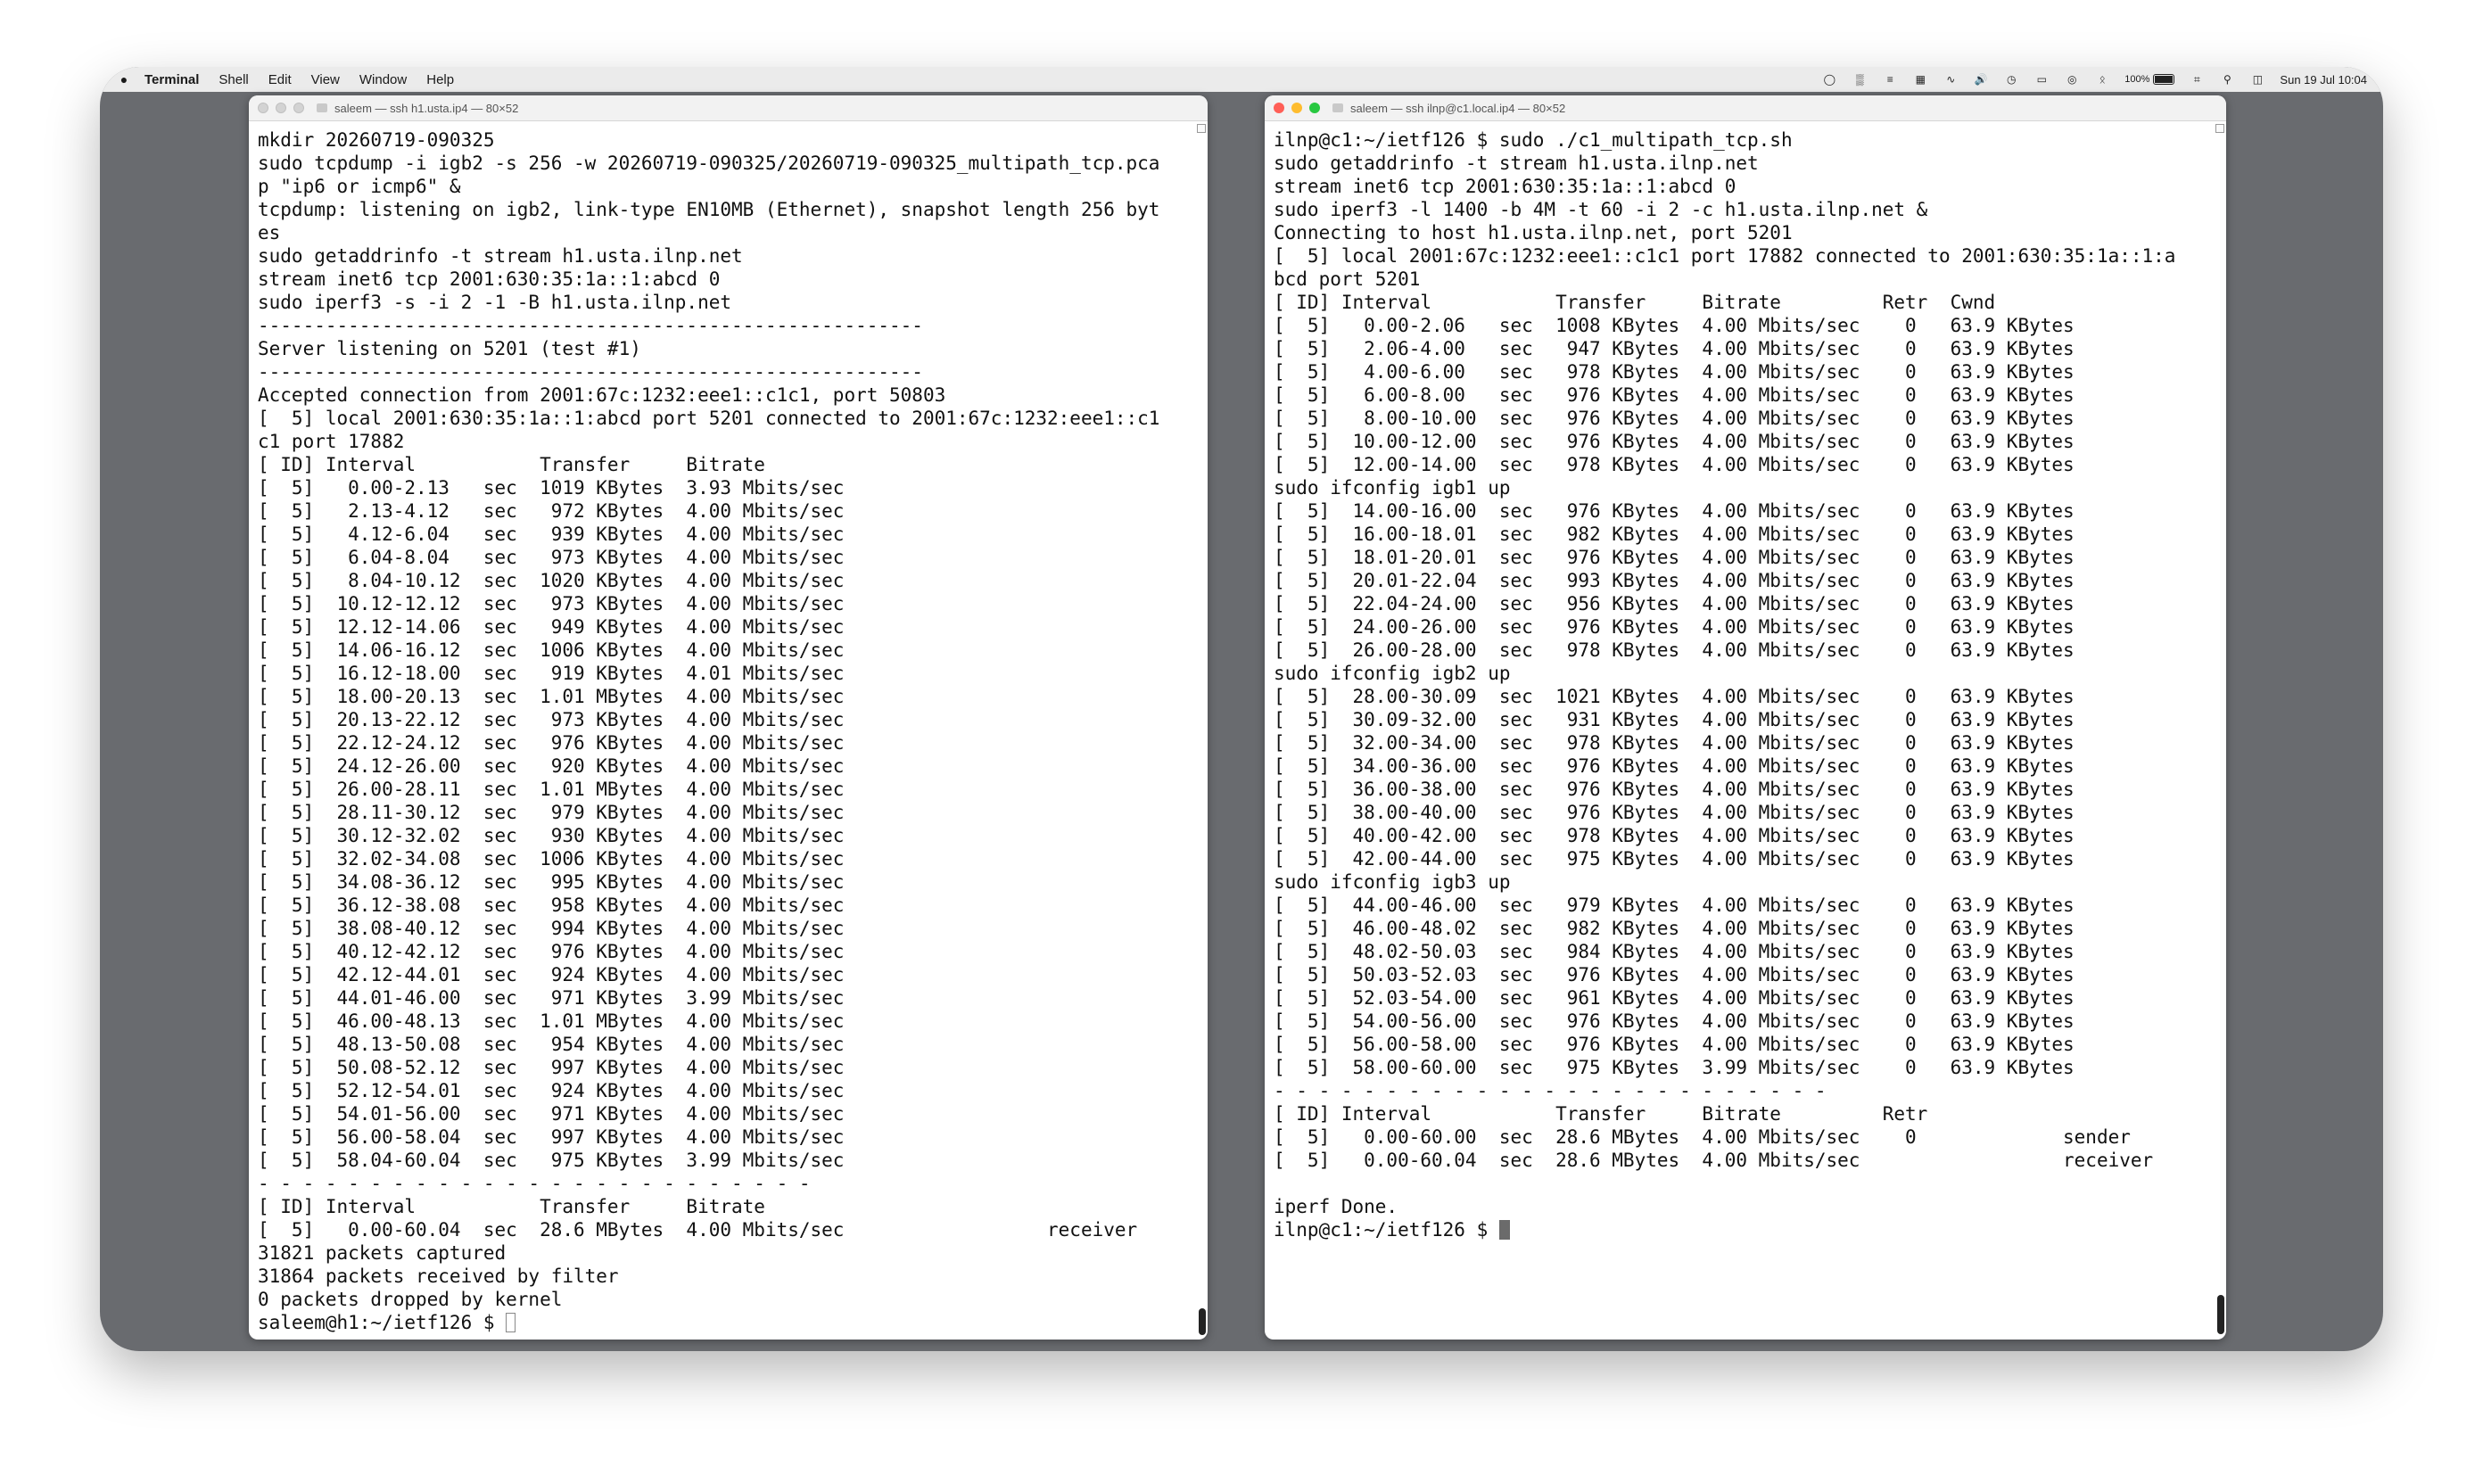 This screenshot has width=2483, height=1484. Describe the element at coordinates (1601, 1114) in the screenshot. I see `terminal-line: [ ID] Interval Transfer Bitrate Retr` at that location.